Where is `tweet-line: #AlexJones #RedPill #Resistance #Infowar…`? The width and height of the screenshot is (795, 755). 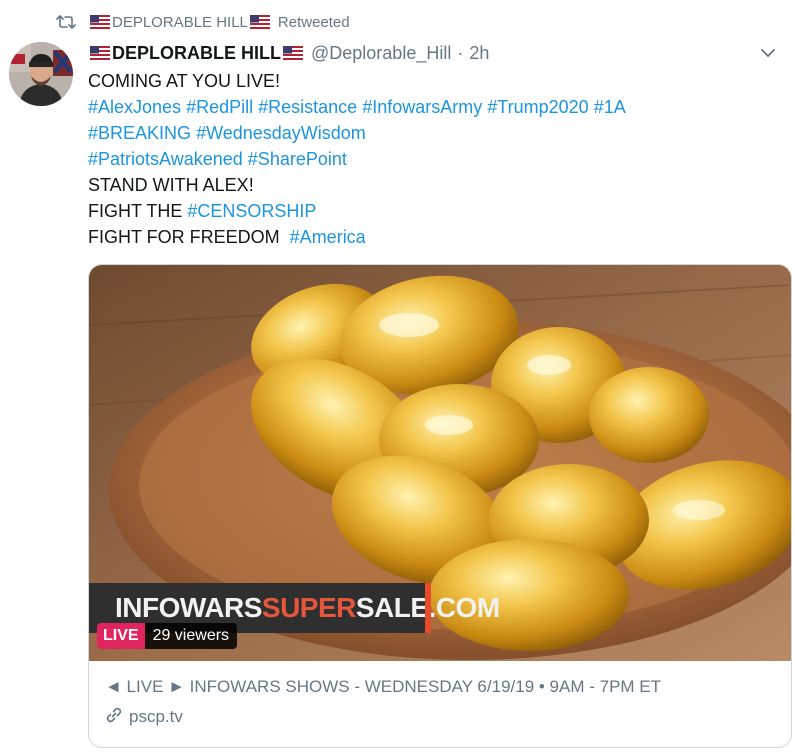 tweet-line: #AlexJones #RedPill #Resistance #Infowar… is located at coordinates (436, 107).